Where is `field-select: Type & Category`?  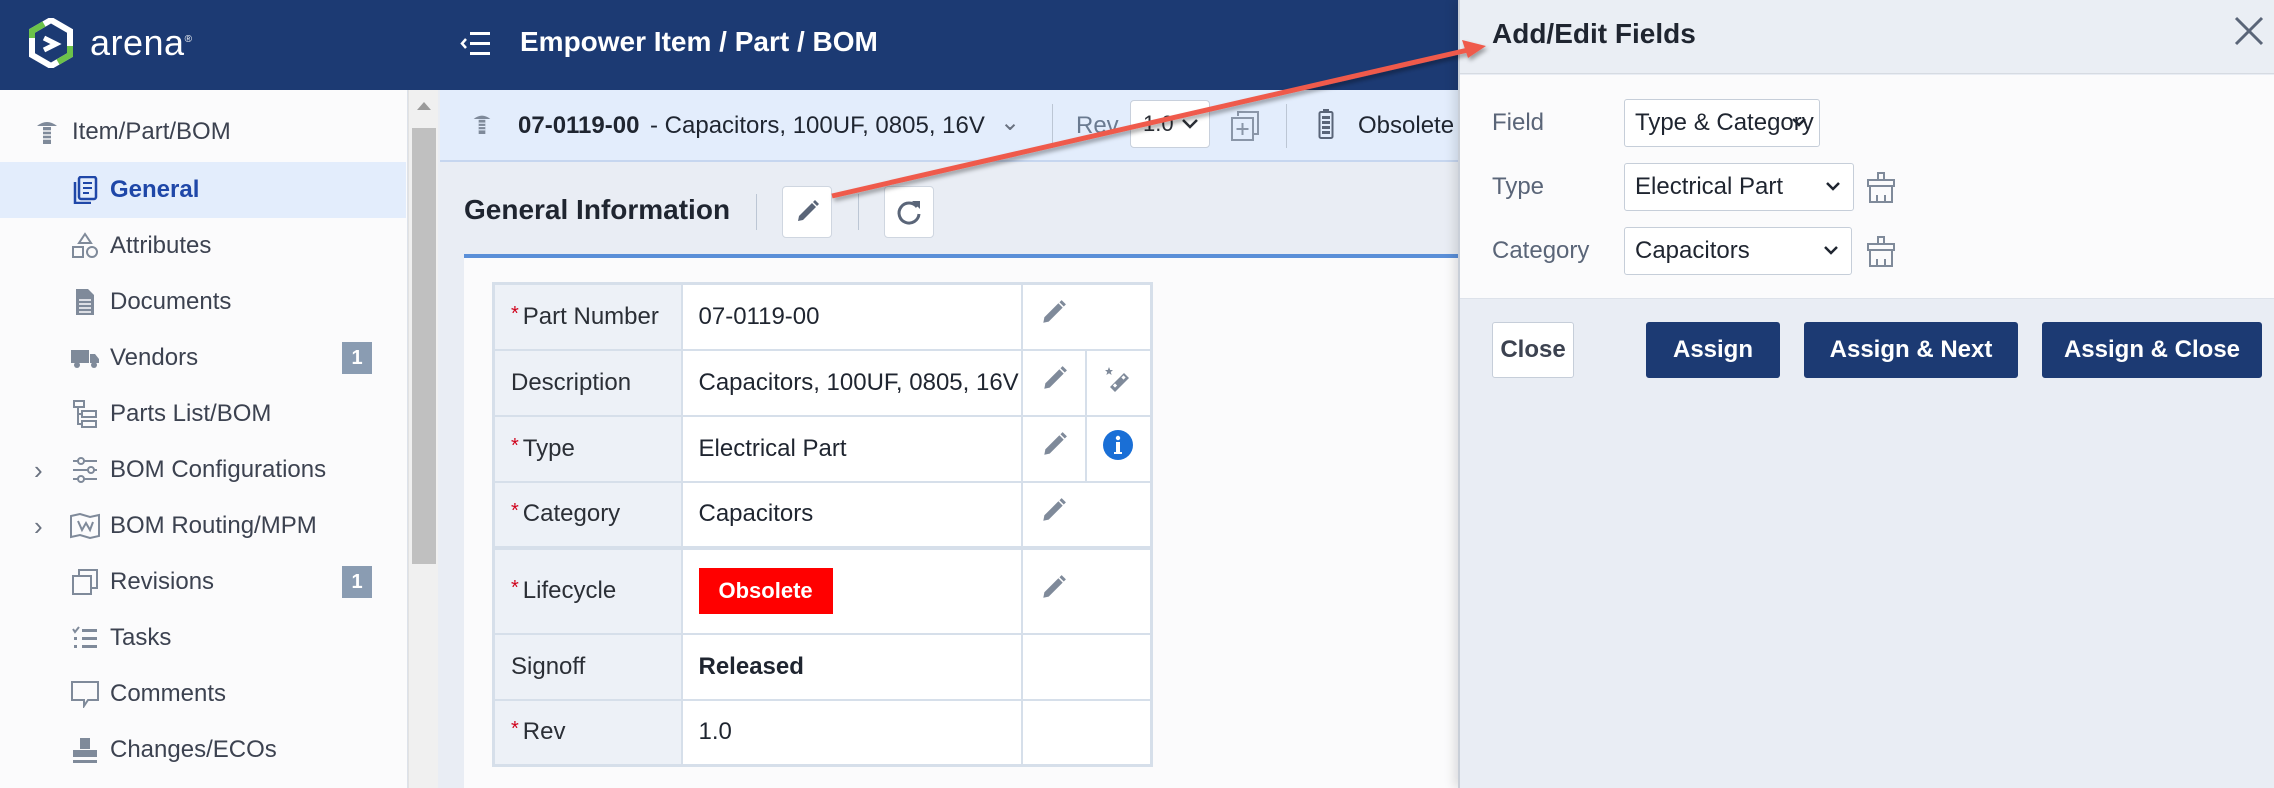 field-select: Type & Category is located at coordinates (1722, 123).